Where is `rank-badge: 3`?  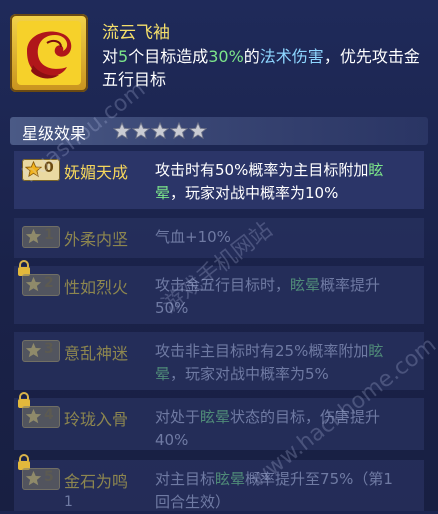
rank-badge: 3 is located at coordinates (41, 351).